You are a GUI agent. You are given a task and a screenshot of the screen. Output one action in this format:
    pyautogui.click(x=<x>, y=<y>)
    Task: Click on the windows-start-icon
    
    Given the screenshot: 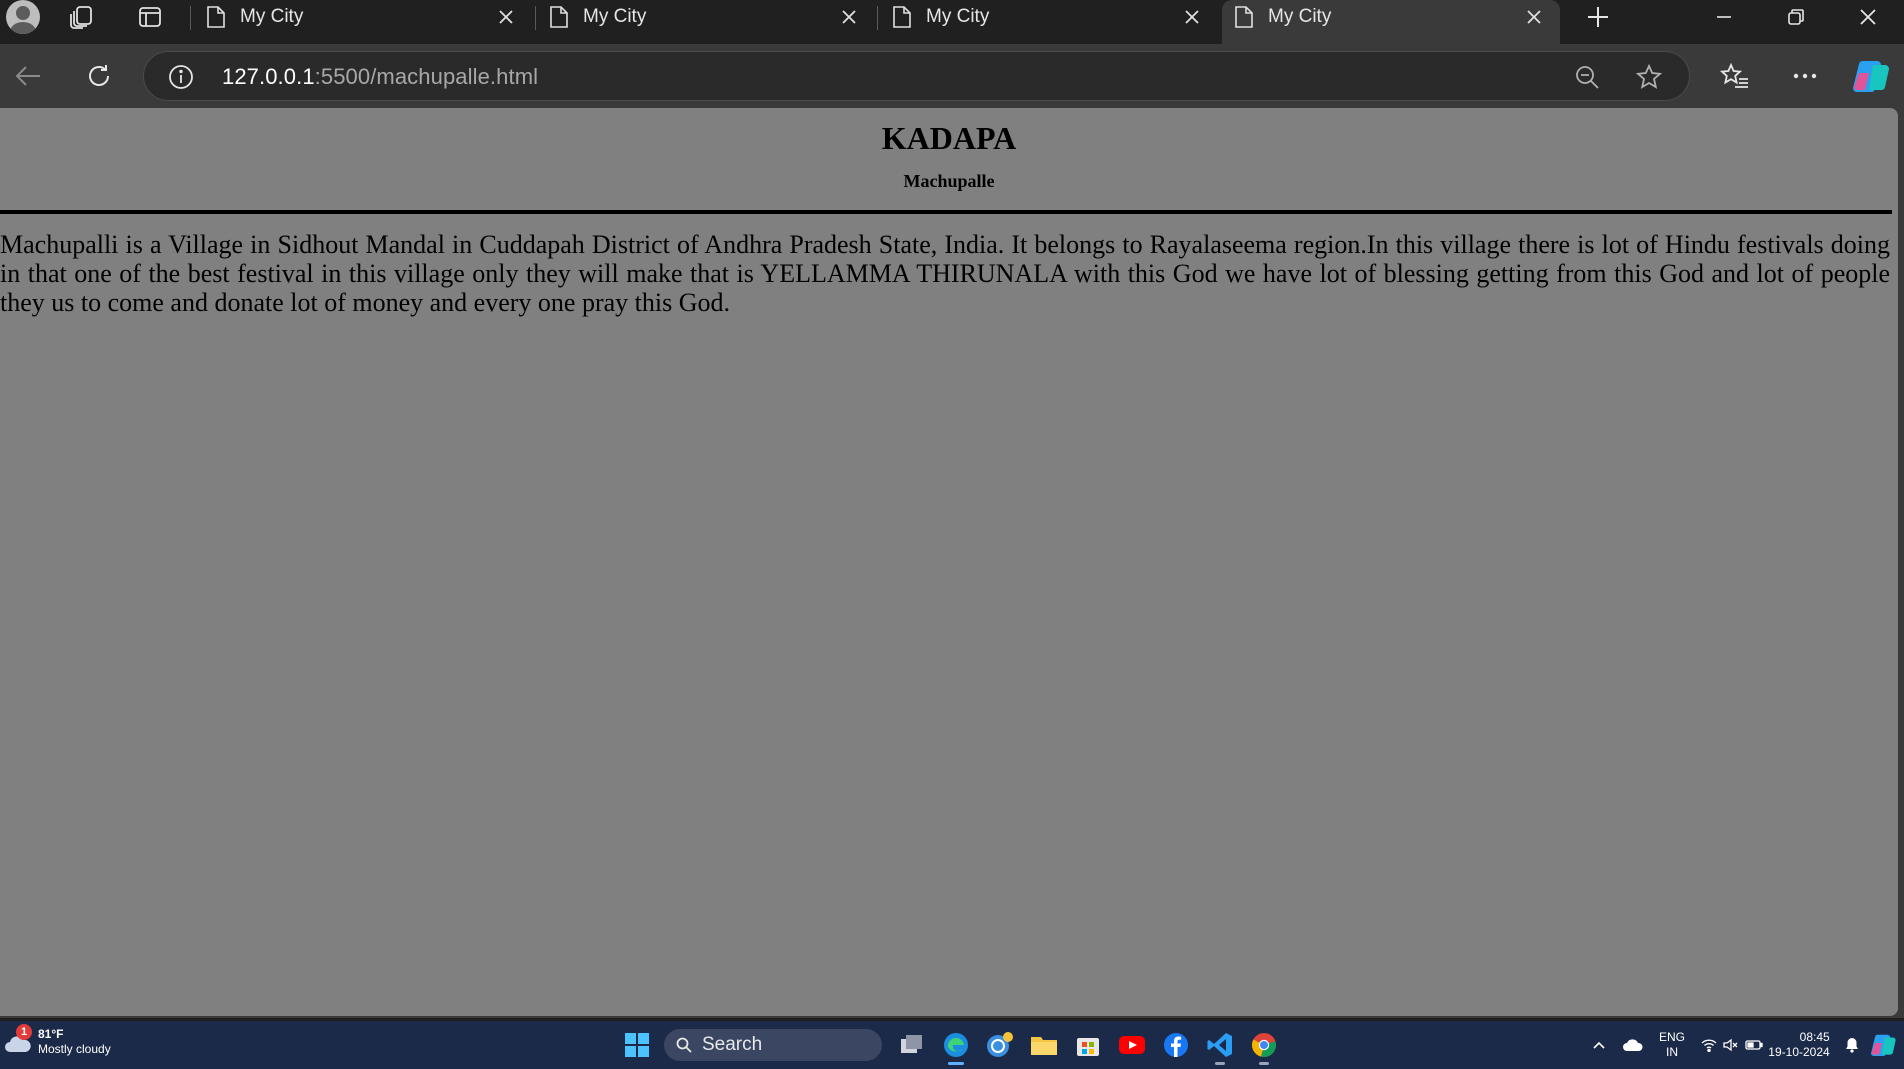 What is the action you would take?
    pyautogui.click(x=637, y=1045)
    